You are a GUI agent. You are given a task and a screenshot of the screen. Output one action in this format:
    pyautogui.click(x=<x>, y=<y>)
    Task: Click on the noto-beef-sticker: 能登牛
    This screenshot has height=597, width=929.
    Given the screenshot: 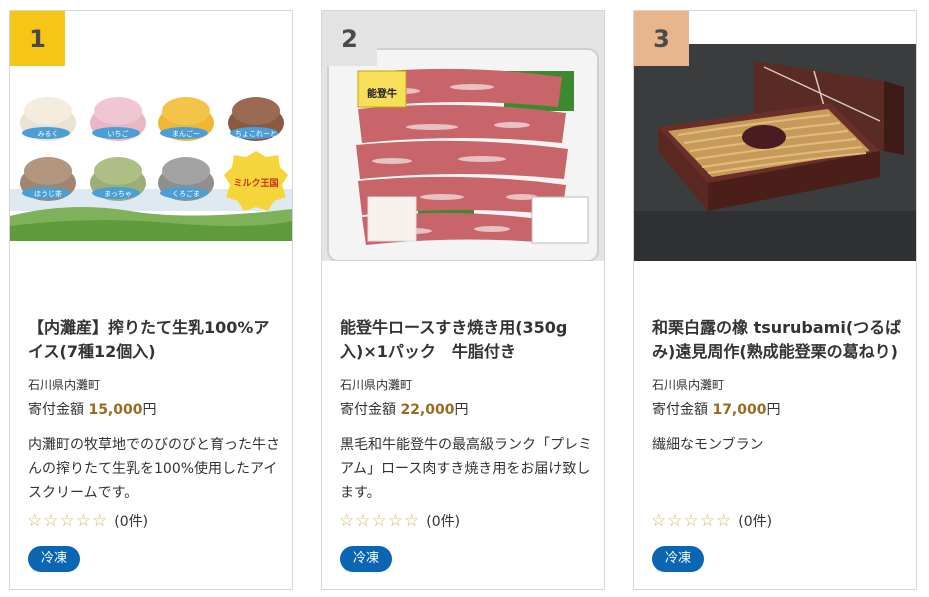 What is the action you would take?
    pyautogui.click(x=382, y=89)
    